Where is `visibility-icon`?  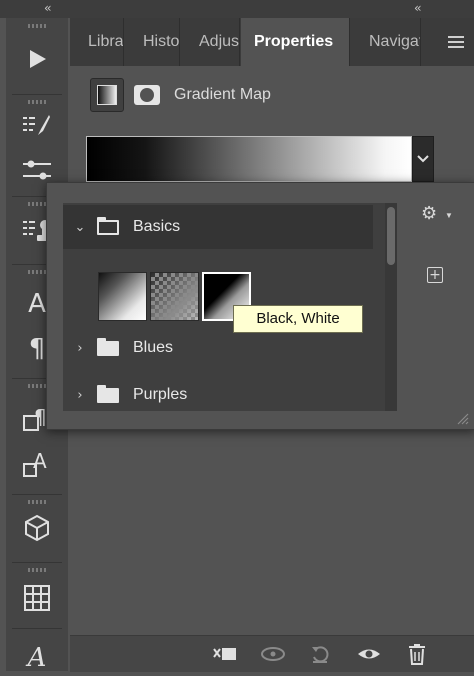
visibility-icon is located at coordinates (369, 654).